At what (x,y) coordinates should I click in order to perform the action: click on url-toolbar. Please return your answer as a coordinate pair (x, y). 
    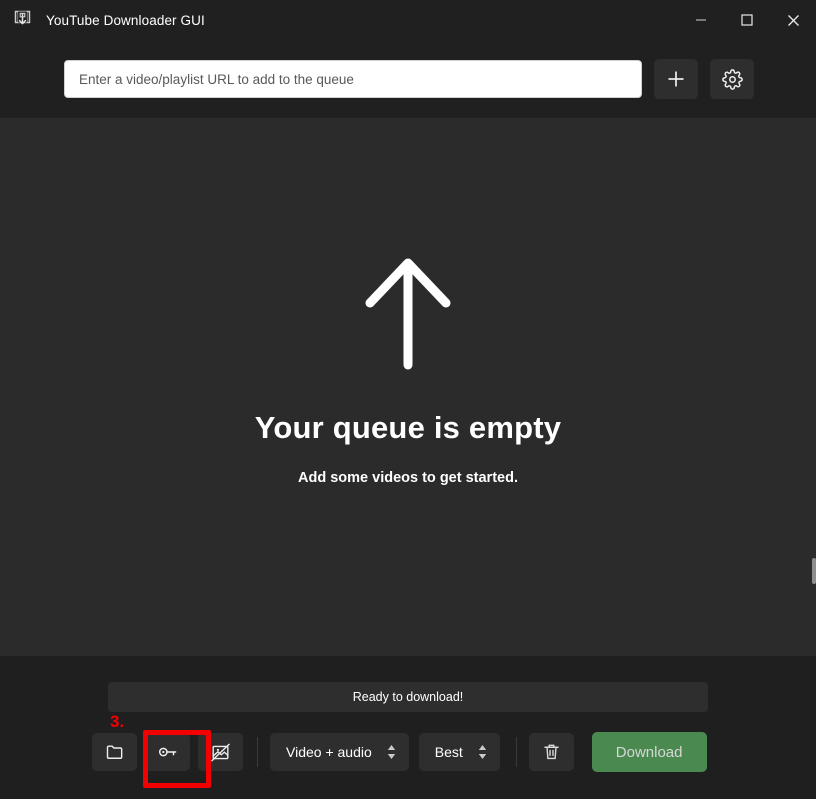
    Looking at the image, I should click on (408, 79).